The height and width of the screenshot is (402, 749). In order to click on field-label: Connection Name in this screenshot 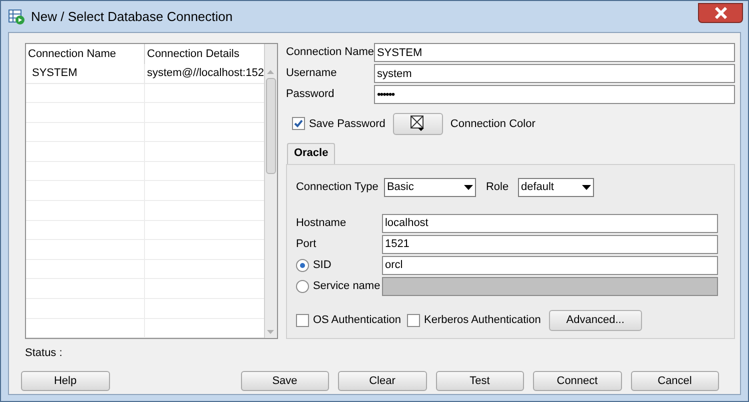, I will do `click(330, 52)`.